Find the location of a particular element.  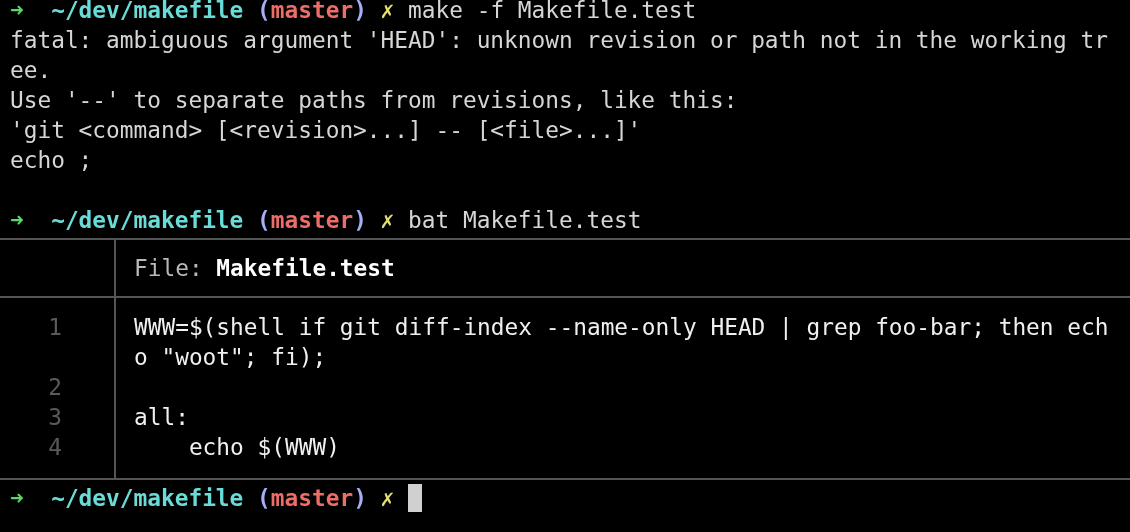

command-text: bat Makefile.test is located at coordinates (525, 220).